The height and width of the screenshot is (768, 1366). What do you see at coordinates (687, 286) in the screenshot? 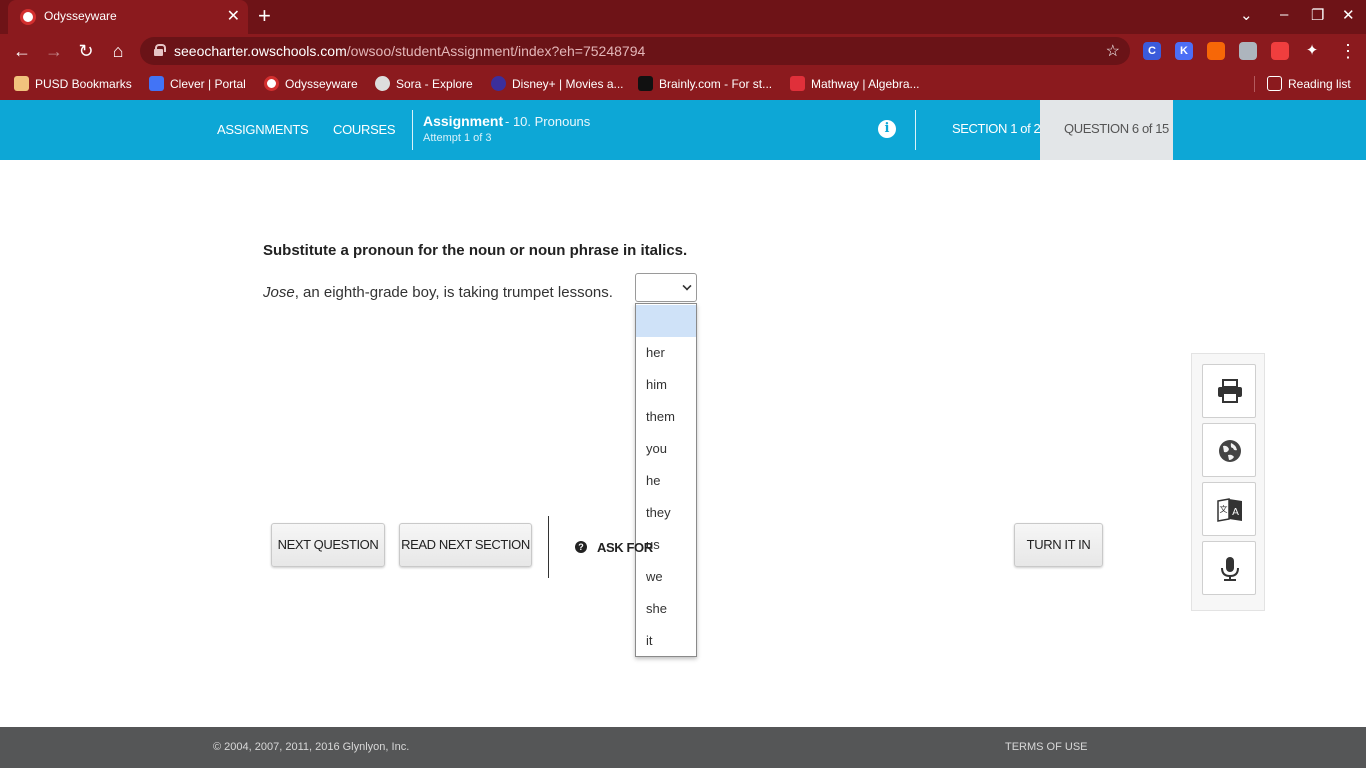
I see `chevron-down-icon` at bounding box center [687, 286].